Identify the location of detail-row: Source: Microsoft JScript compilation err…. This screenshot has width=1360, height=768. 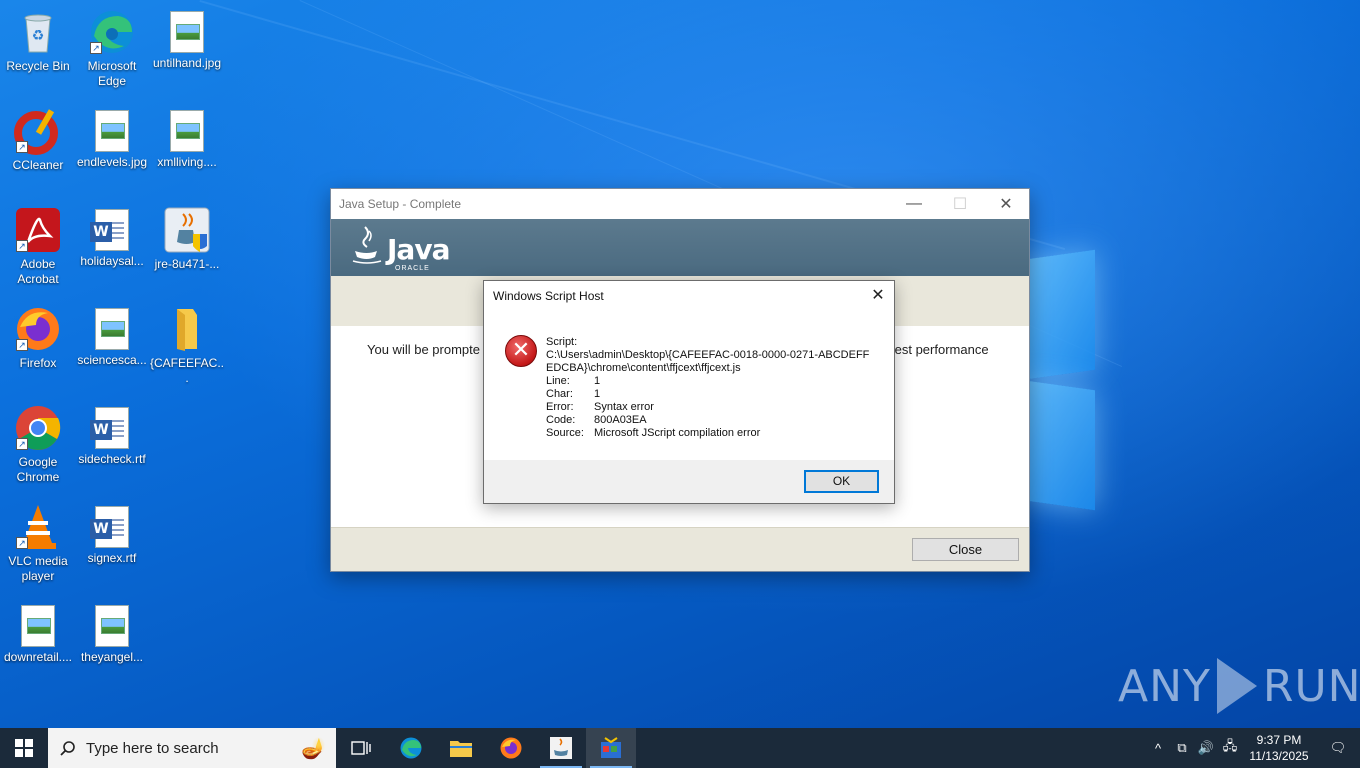
(653, 433).